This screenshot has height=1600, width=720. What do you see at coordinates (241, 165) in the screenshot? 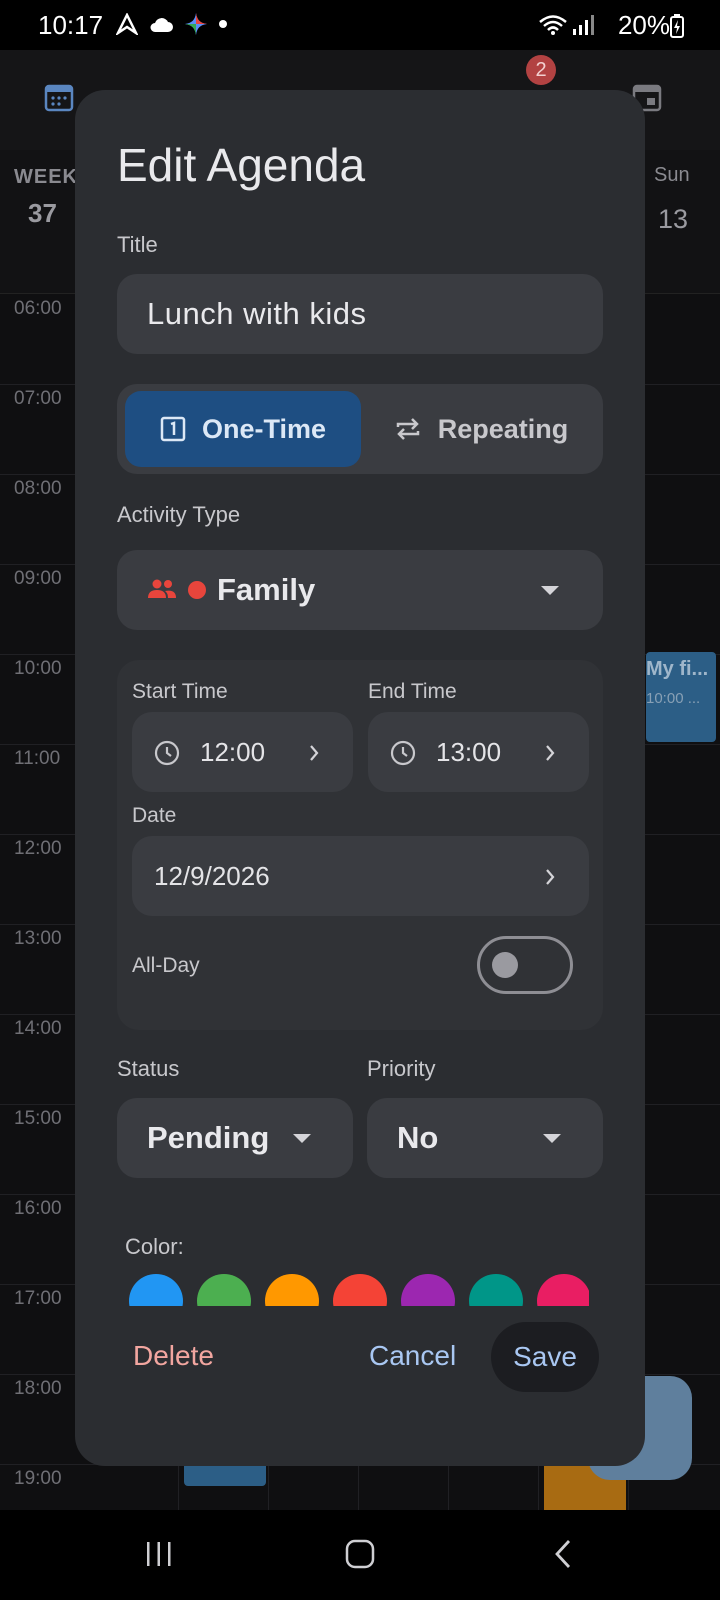
I see `dialog-title: Edit Agenda` at bounding box center [241, 165].